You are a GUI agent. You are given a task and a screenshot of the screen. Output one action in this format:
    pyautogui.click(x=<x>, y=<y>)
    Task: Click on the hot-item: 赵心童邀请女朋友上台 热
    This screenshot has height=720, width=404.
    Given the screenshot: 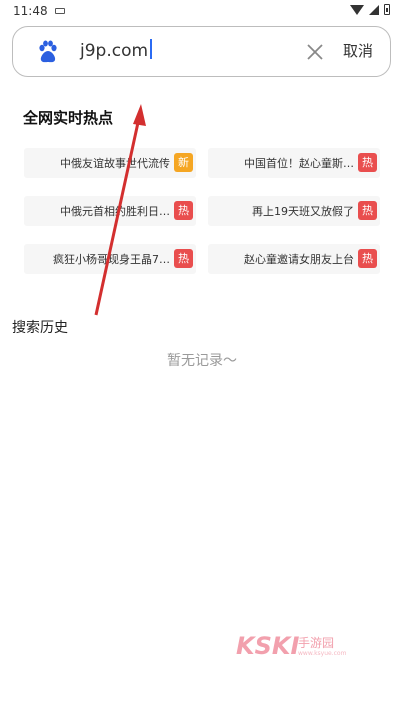 What is the action you would take?
    pyautogui.click(x=294, y=259)
    